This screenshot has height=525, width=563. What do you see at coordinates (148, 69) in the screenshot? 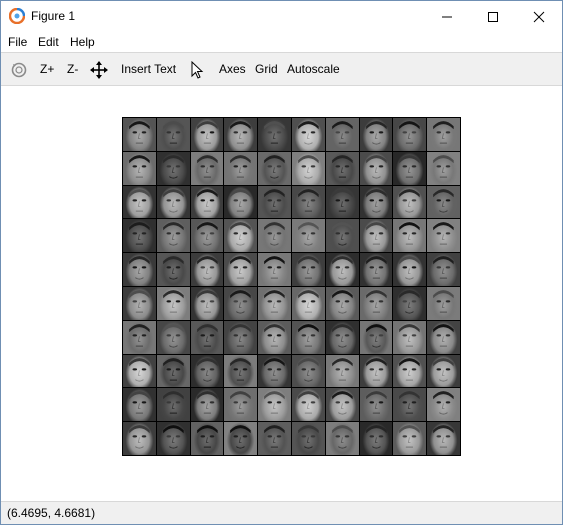
I see `insert-text-button: Insert Text` at bounding box center [148, 69].